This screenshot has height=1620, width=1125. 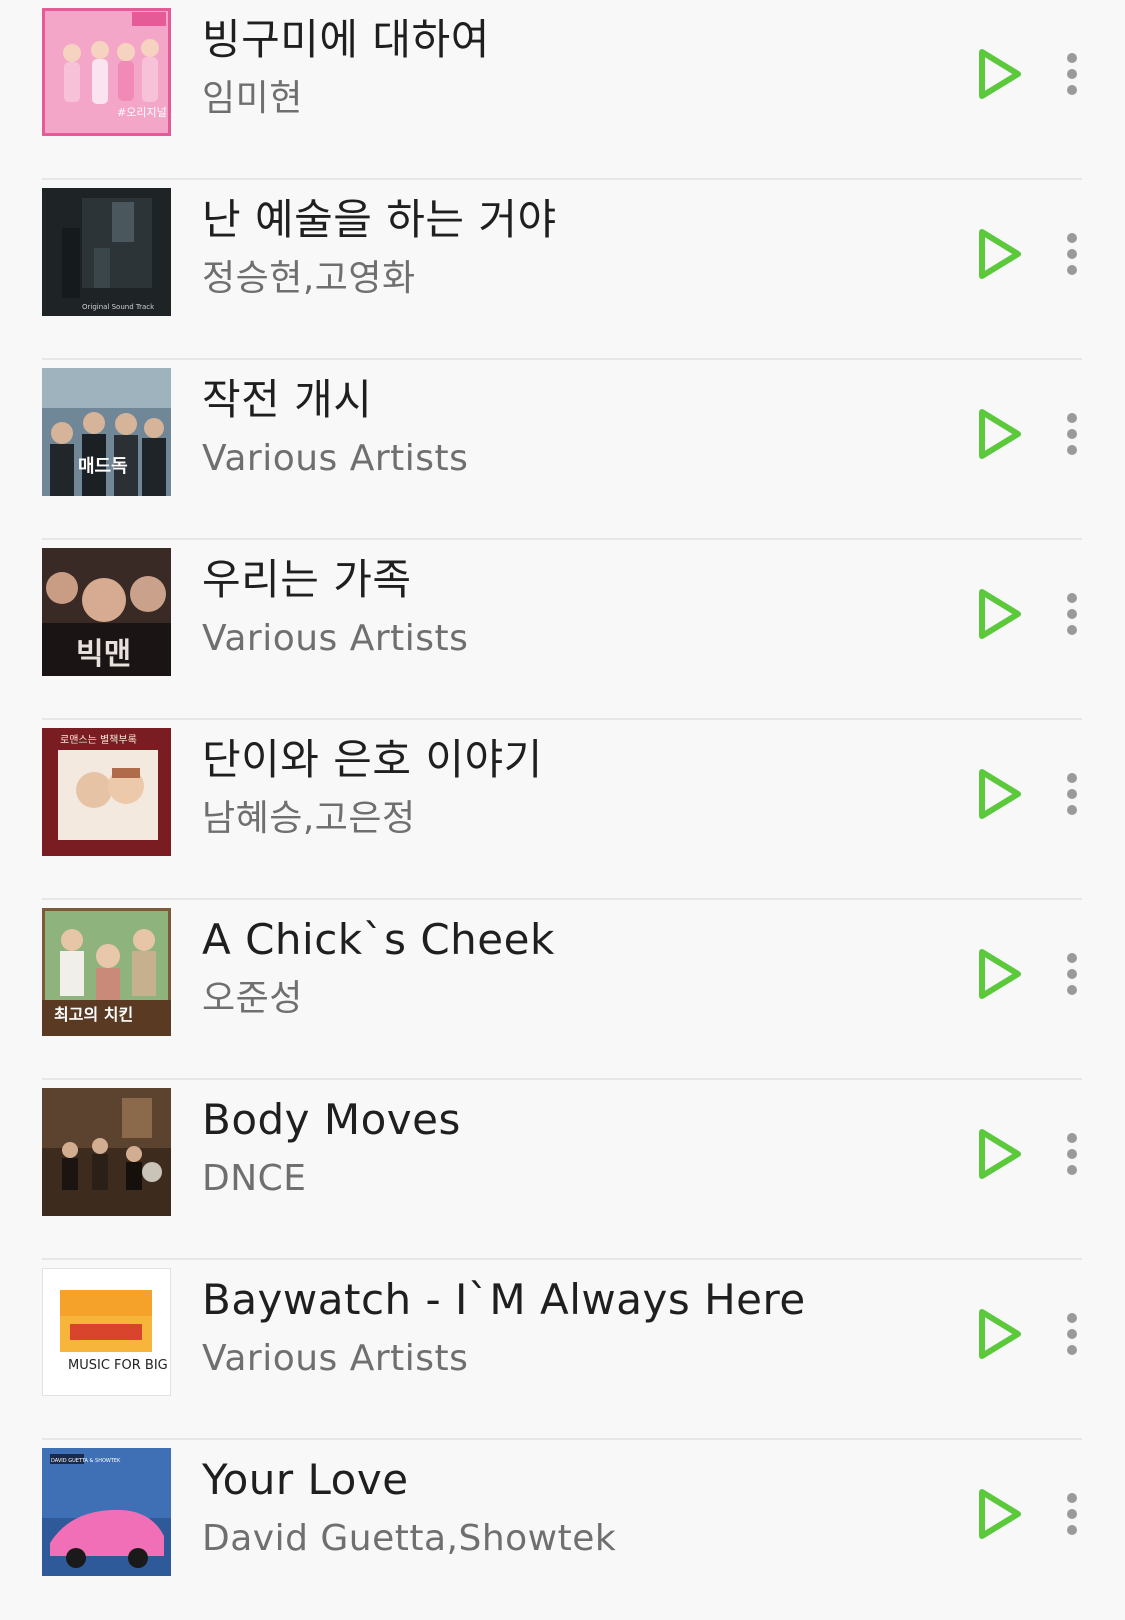 I want to click on song-row: 로맨스는 별책부록 단이와 은호 이야기 남혜승,고은정, so click(x=562, y=810).